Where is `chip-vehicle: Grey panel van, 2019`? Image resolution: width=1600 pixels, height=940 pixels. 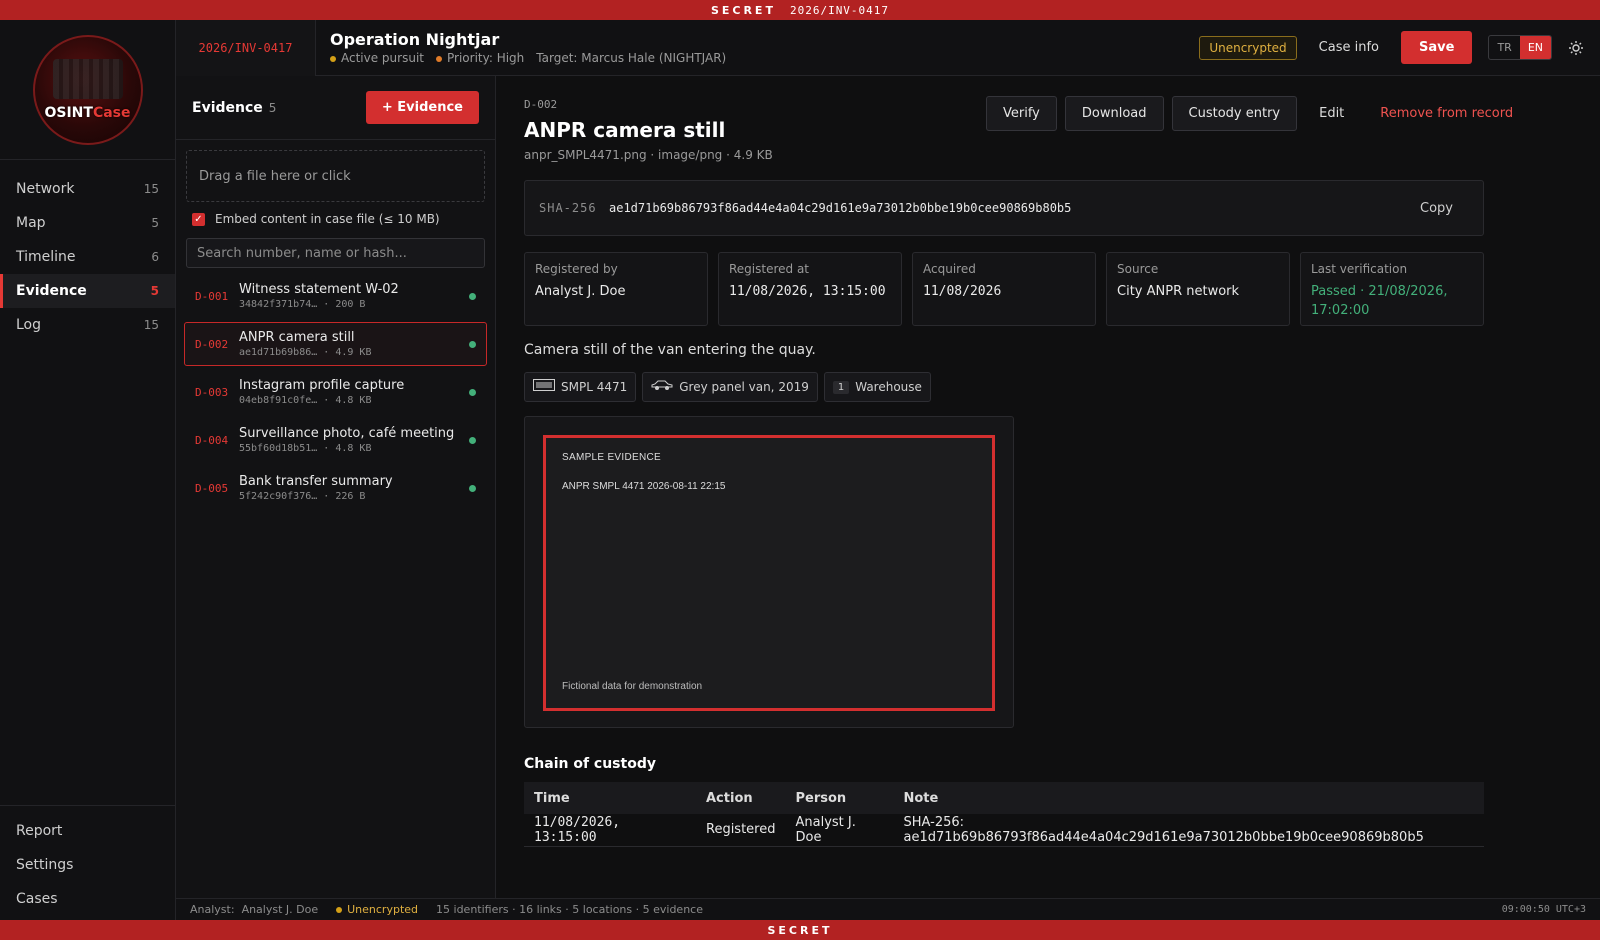
chip-vehicle: Grey panel van, 2019 is located at coordinates (730, 387).